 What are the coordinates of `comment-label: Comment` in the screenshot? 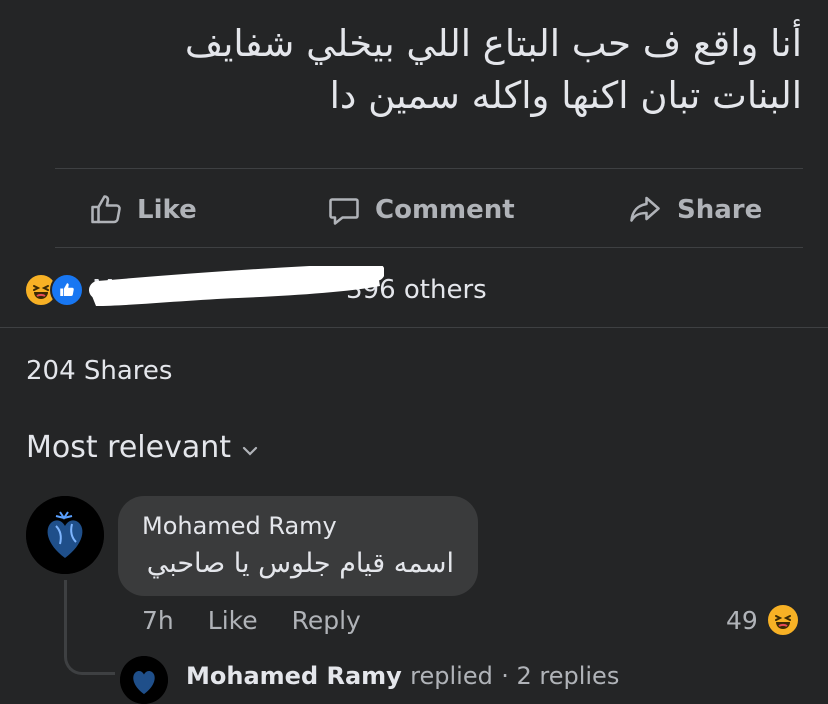 It's located at (445, 210).